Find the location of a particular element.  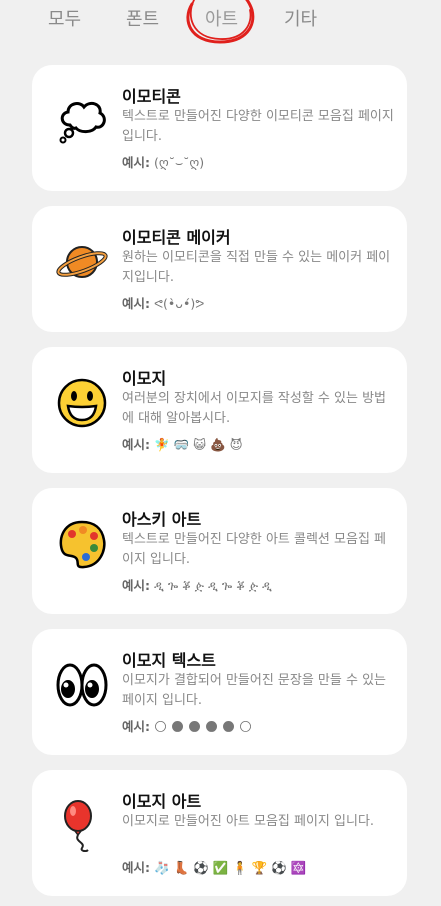

card-example: 예시: (ღ˘⌣˘ღ) is located at coordinates (163, 161).